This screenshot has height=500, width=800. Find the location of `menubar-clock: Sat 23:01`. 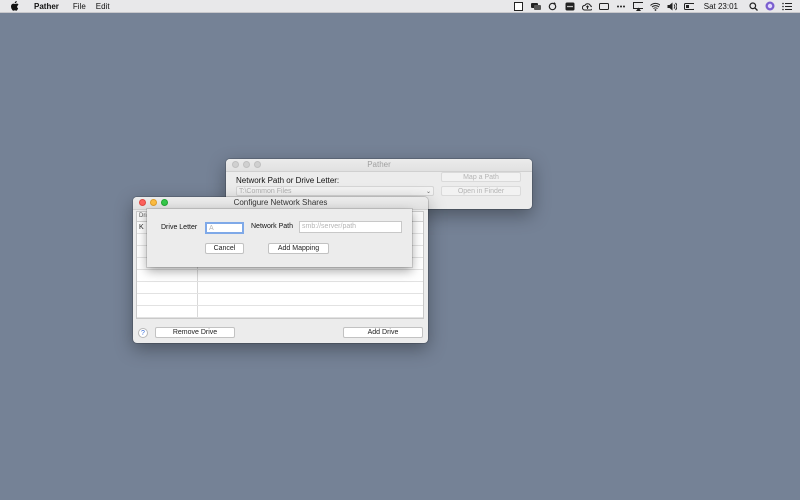

menubar-clock: Sat 23:01 is located at coordinates (721, 6).